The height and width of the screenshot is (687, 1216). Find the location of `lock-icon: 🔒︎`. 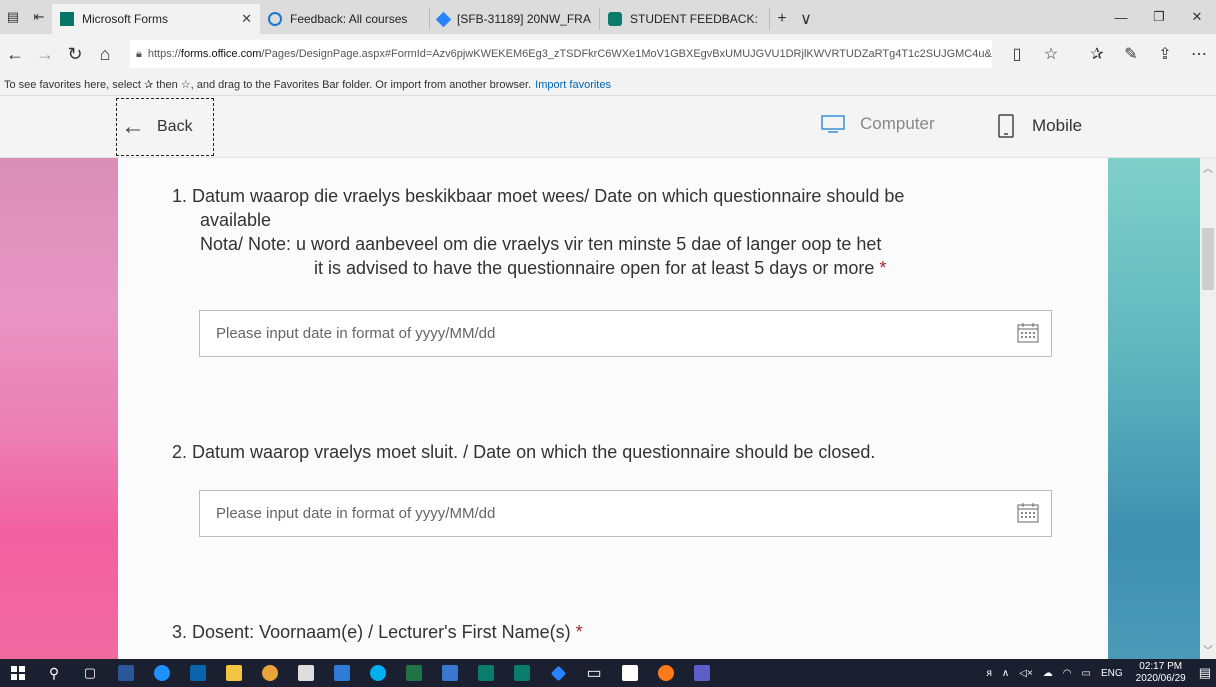

lock-icon: 🔒︎ is located at coordinates (139, 53).